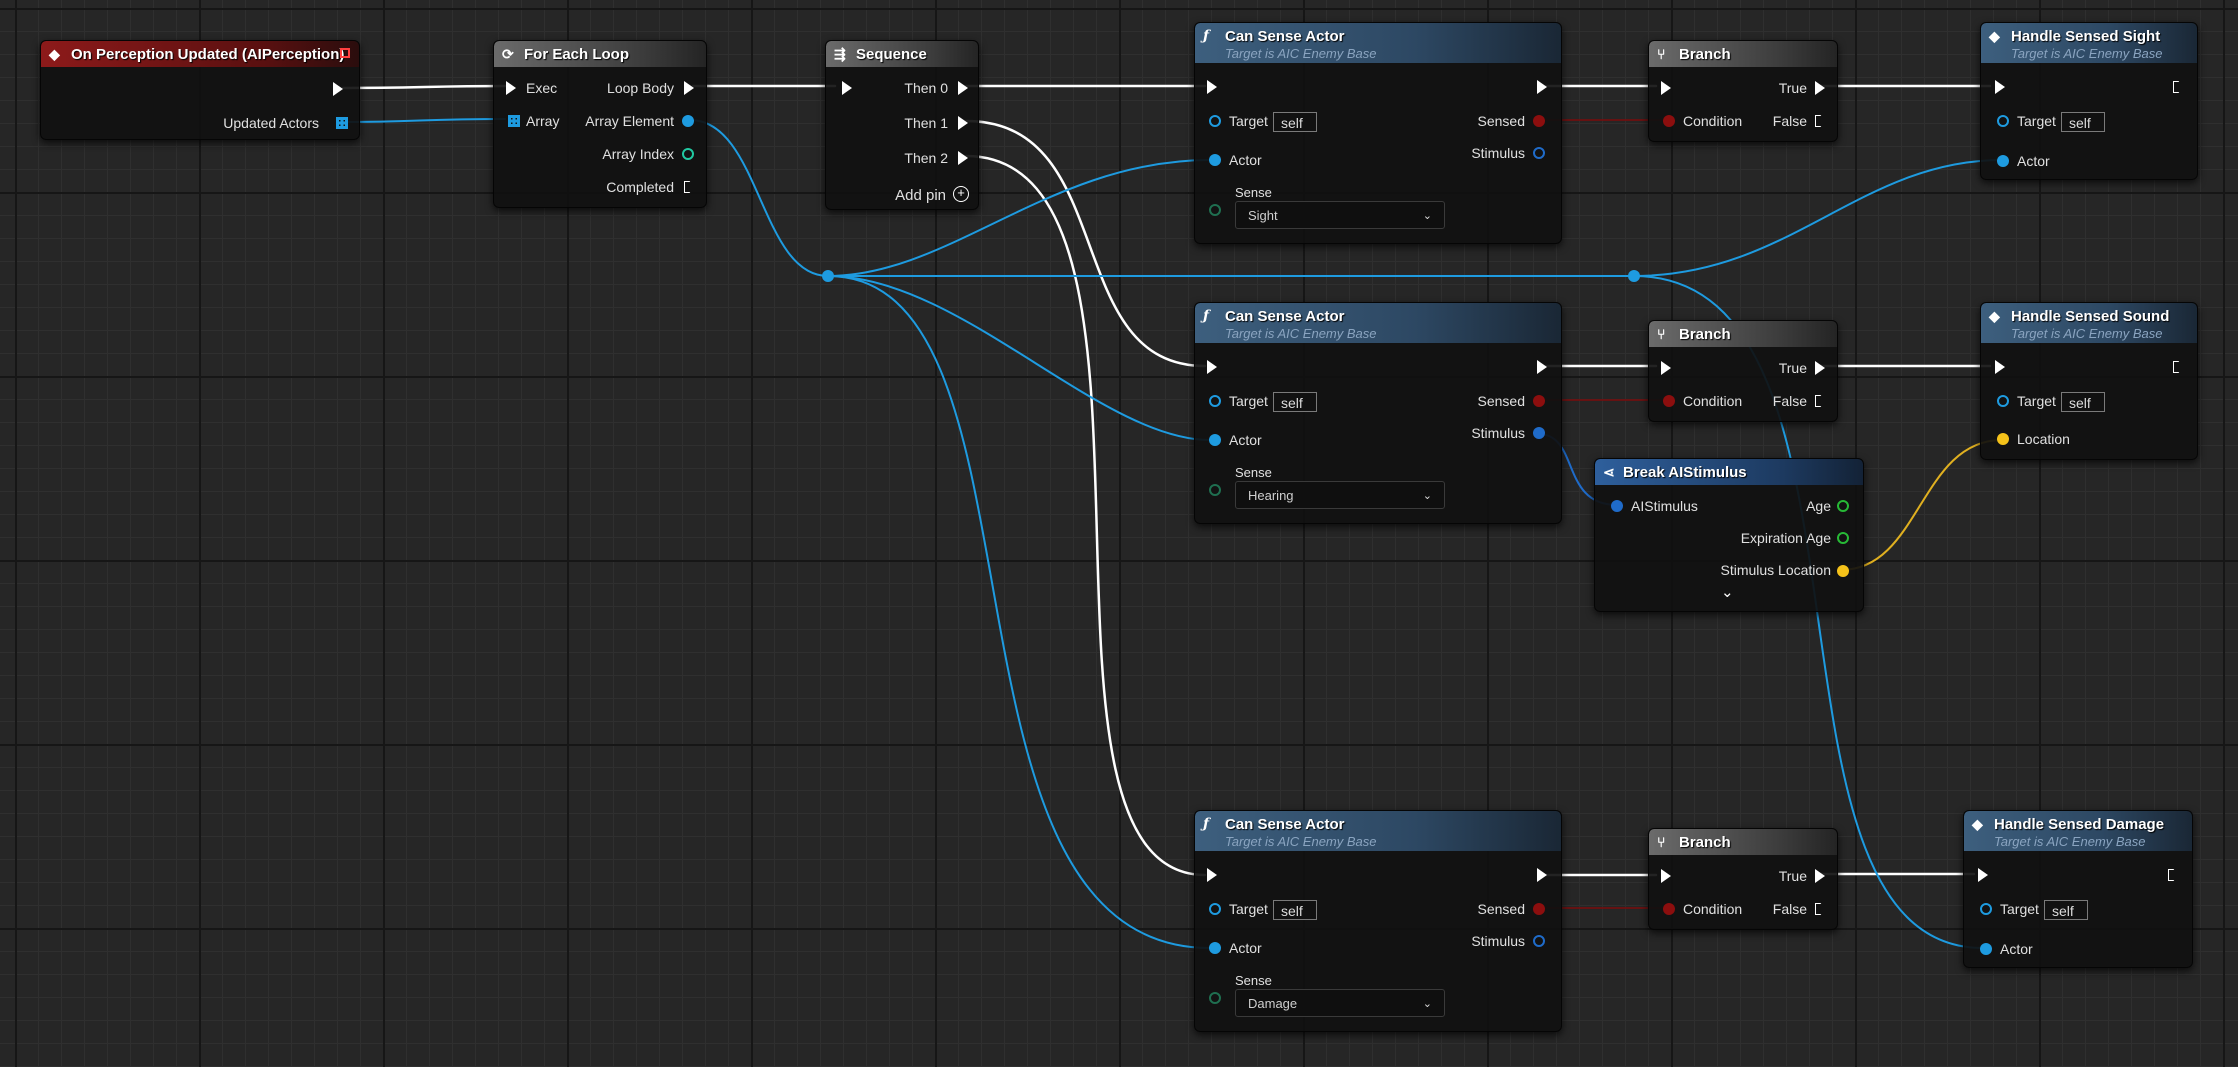  Describe the element at coordinates (1818, 218) in the screenshot. I see `object-wire` at that location.